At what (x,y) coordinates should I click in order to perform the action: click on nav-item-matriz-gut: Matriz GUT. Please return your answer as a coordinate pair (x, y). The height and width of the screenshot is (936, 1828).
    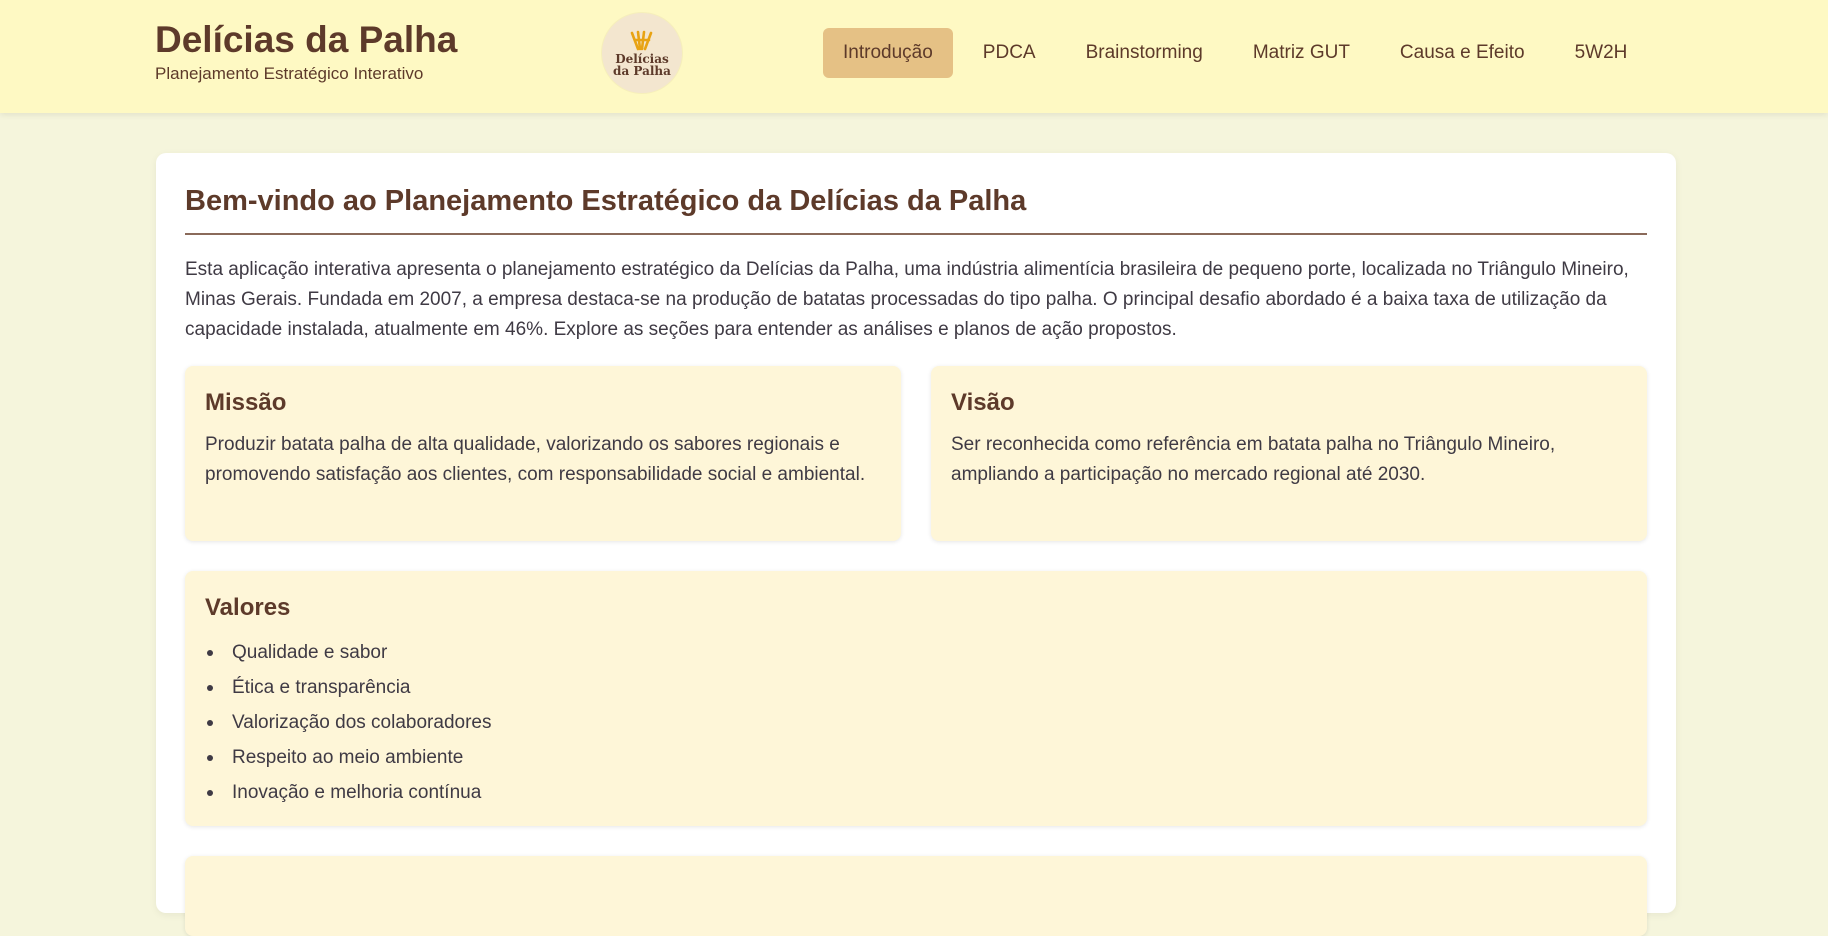
    Looking at the image, I should click on (1301, 53).